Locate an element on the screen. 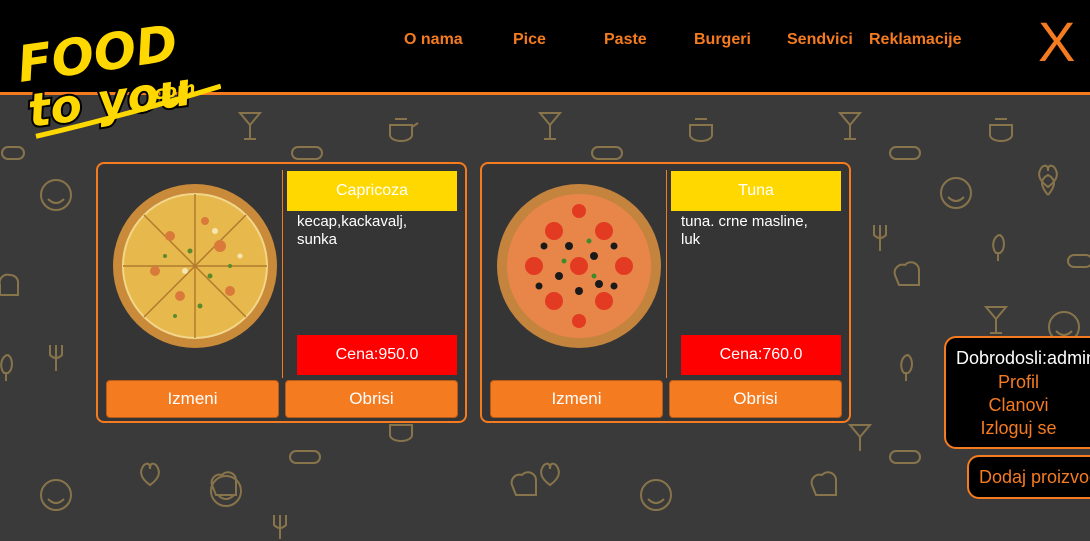 The image size is (1090, 541). product-description: tuna. crne masline, luk is located at coordinates (744, 230).